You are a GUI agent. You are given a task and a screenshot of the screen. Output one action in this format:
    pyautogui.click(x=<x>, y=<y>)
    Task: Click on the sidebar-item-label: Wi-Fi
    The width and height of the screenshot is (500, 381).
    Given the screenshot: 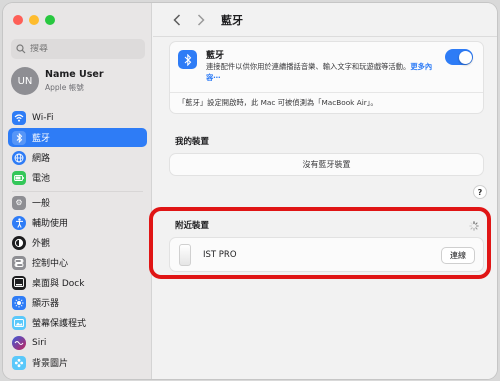 What is the action you would take?
    pyautogui.click(x=43, y=117)
    